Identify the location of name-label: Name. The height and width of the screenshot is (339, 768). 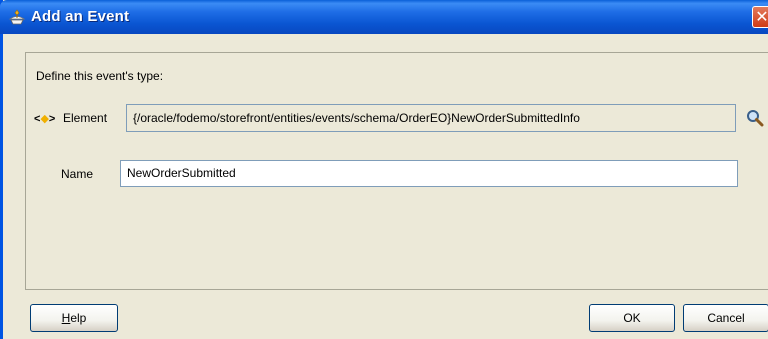
(77, 174).